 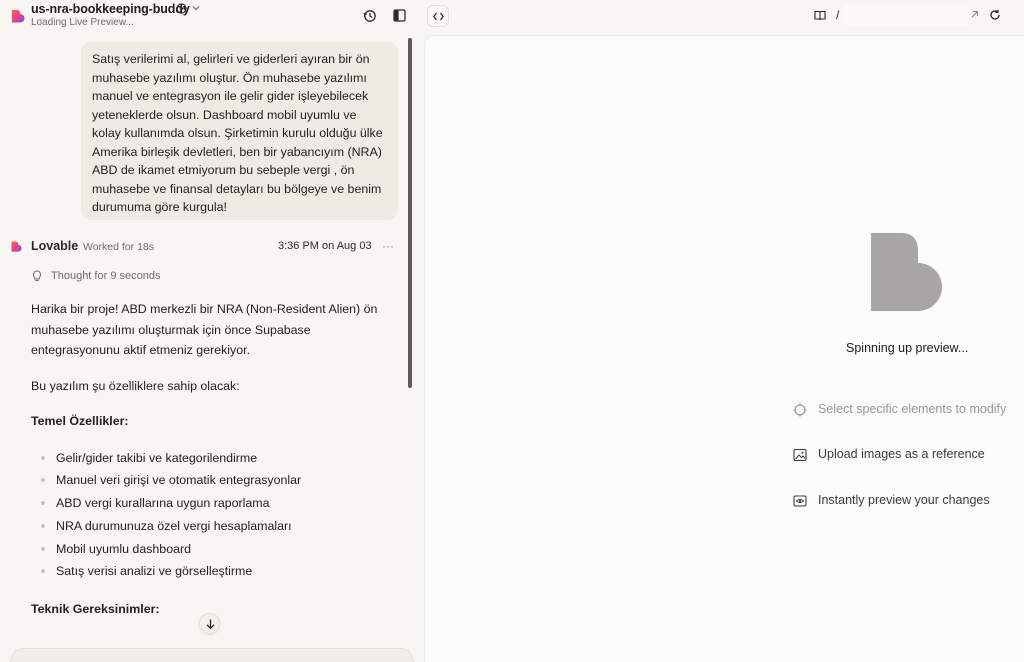 What do you see at coordinates (181, 8) in the screenshot?
I see `globe-icon` at bounding box center [181, 8].